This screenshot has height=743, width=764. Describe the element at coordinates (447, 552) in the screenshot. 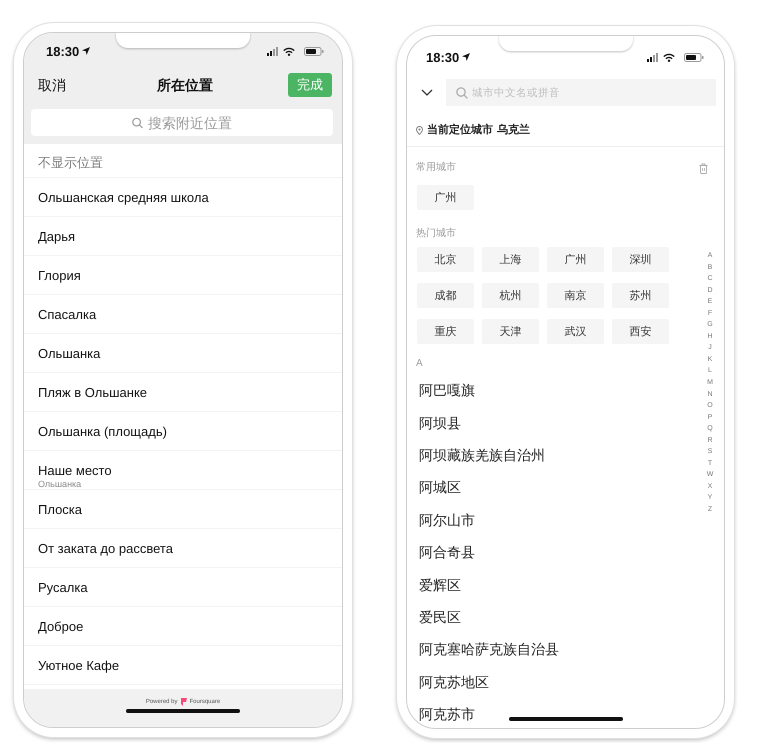

I see `city-item: 阿合奇县` at that location.